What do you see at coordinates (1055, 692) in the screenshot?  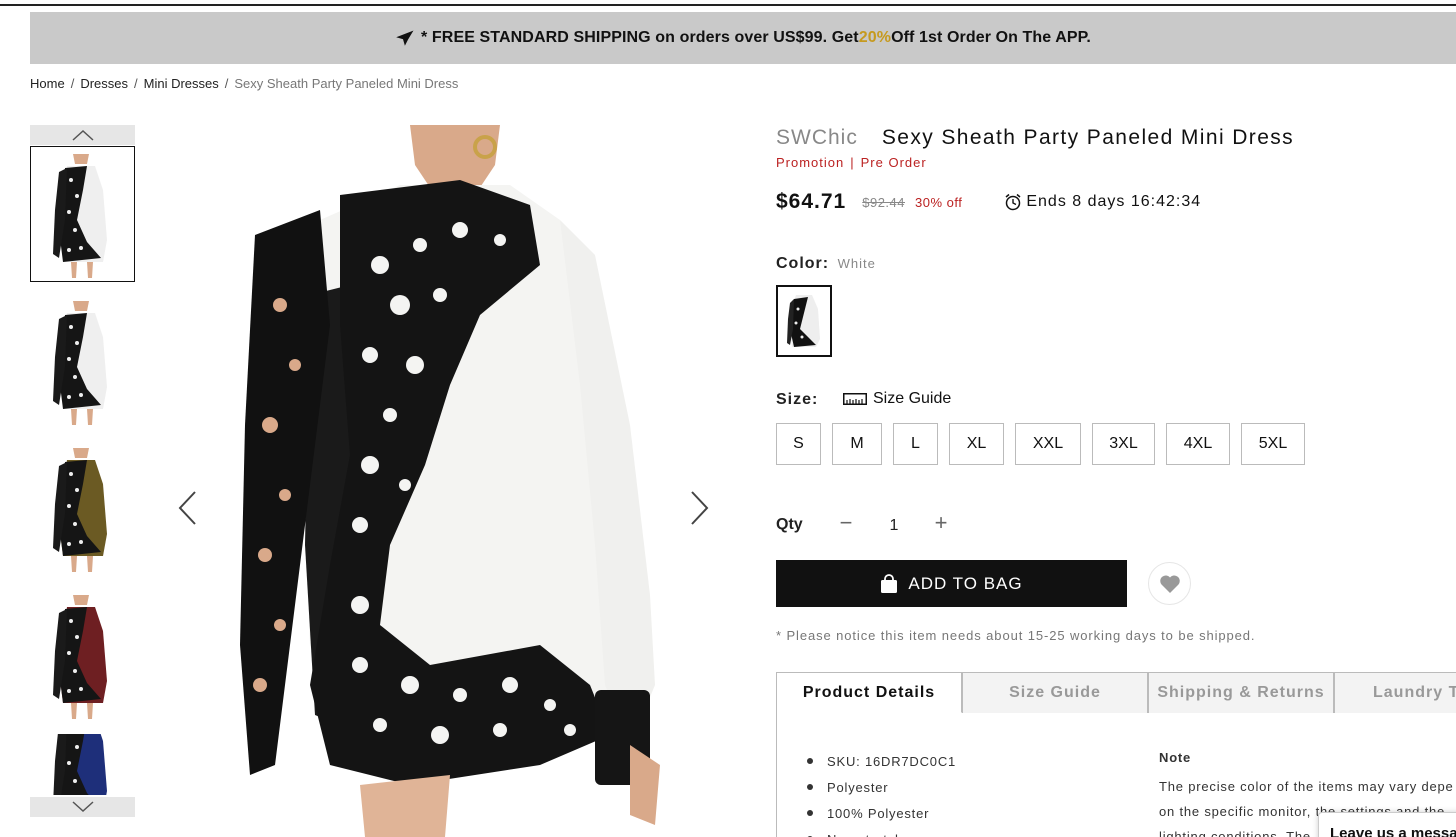 I see `tab-size-guide: Size Guide` at bounding box center [1055, 692].